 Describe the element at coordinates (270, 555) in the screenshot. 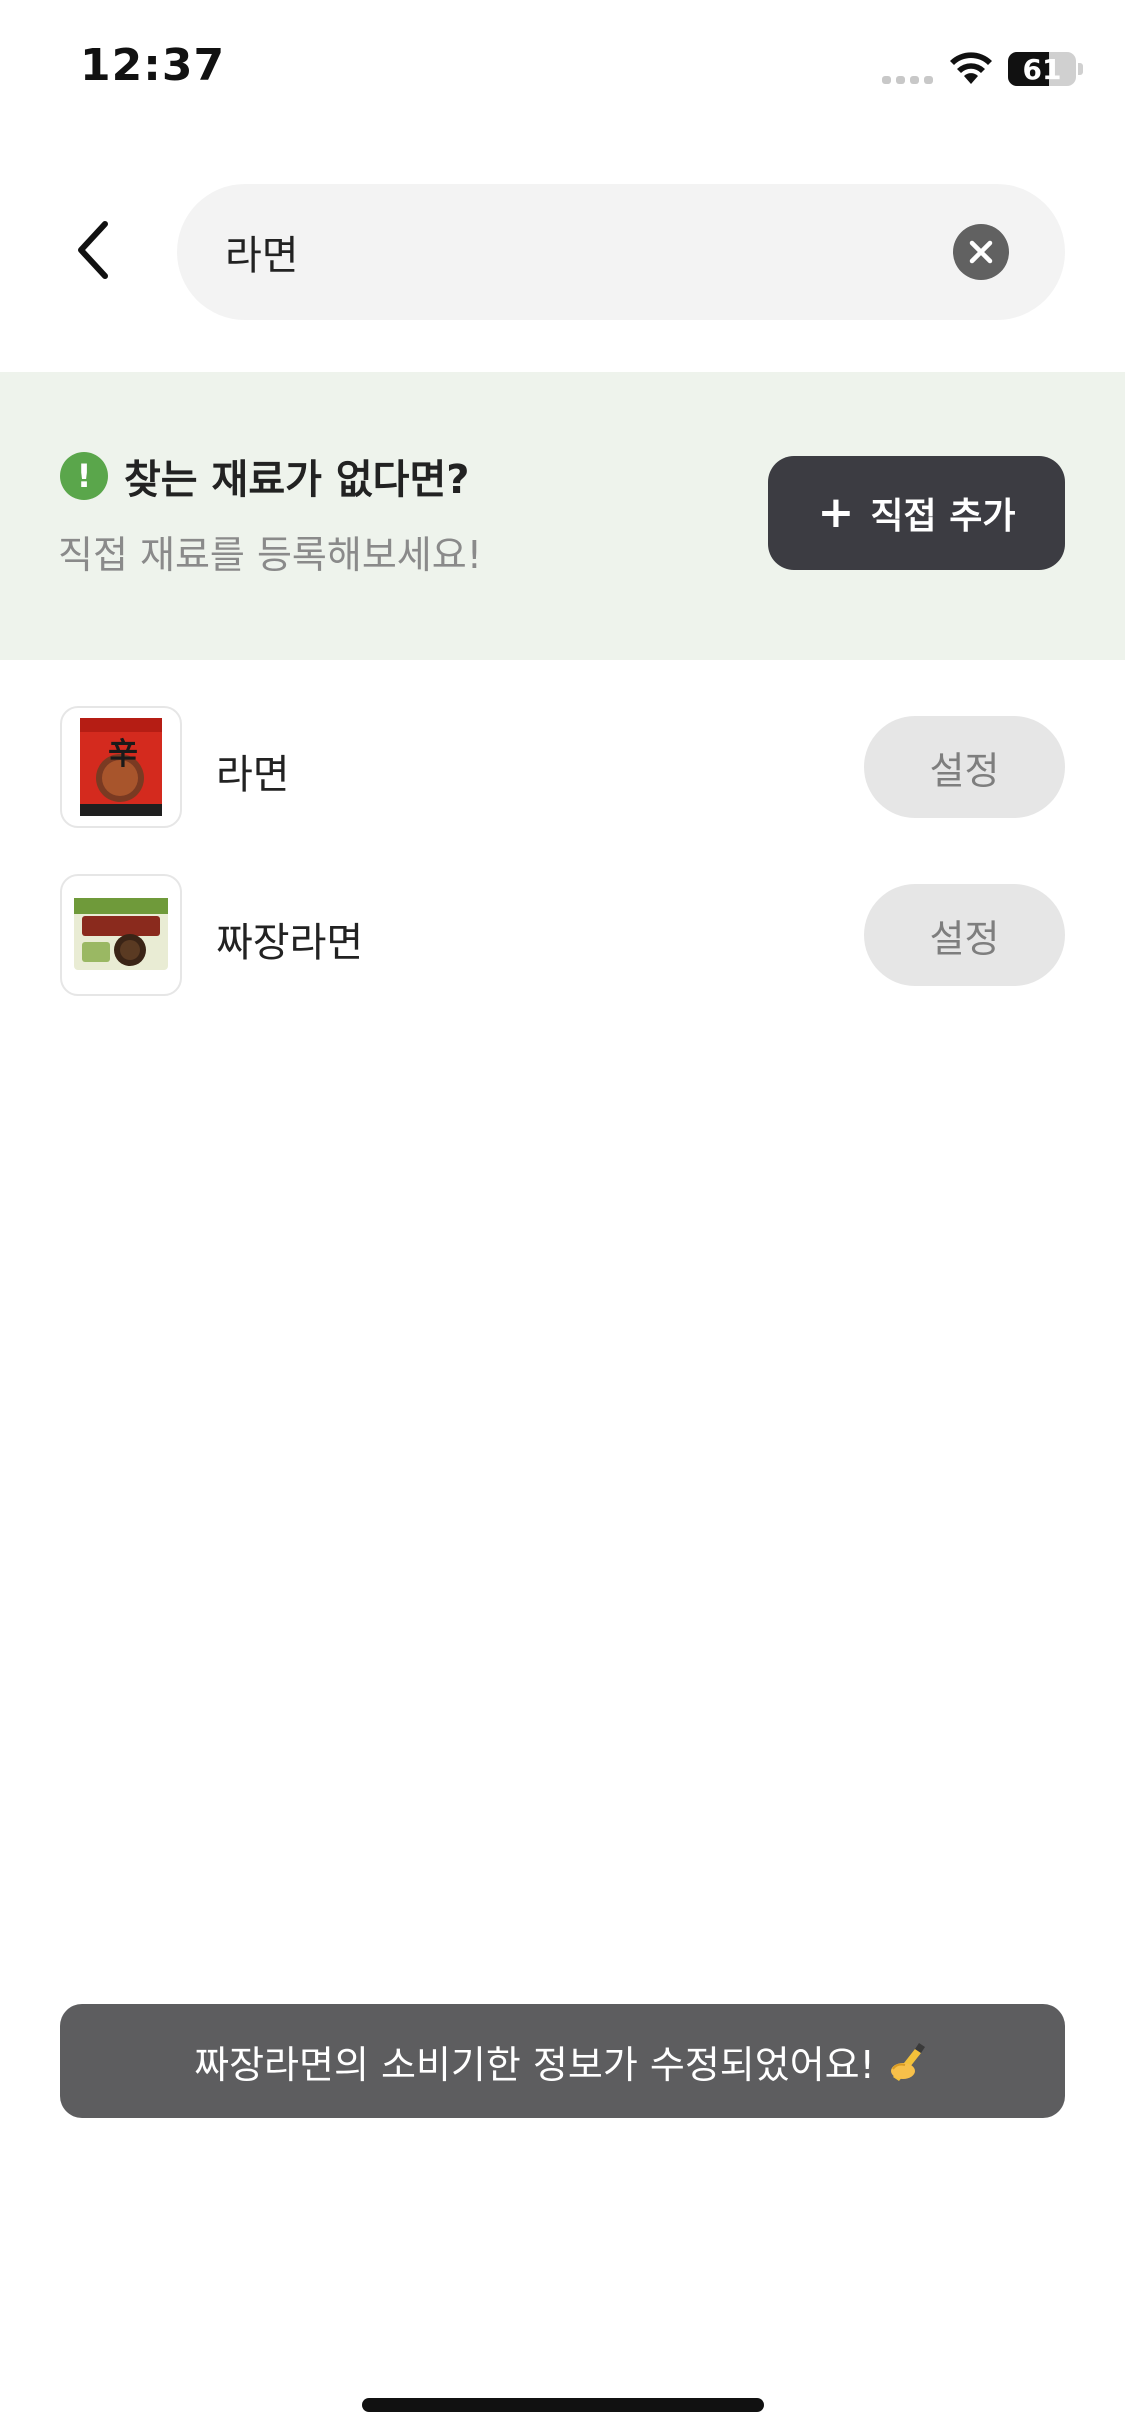

I see `banner-subtitle: 직접 재료를 등록해보세요!` at that location.